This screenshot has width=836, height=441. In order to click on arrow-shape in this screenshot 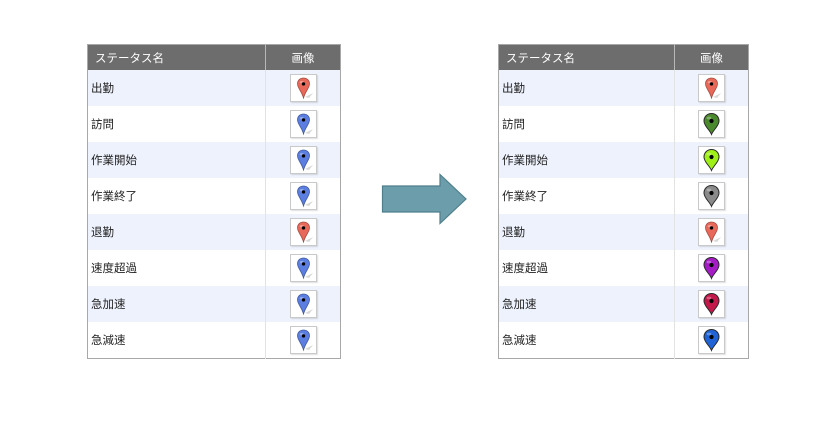, I will do `click(424, 199)`.